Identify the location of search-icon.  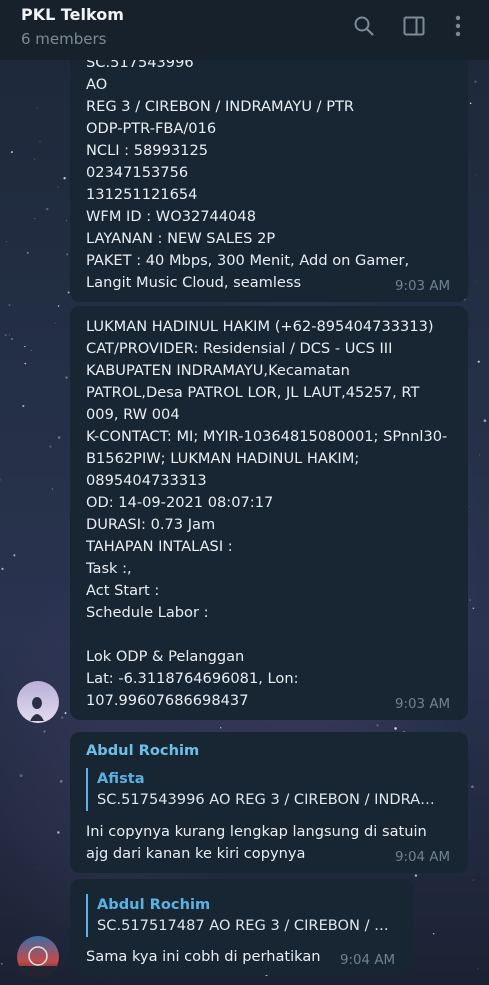
(364, 26).